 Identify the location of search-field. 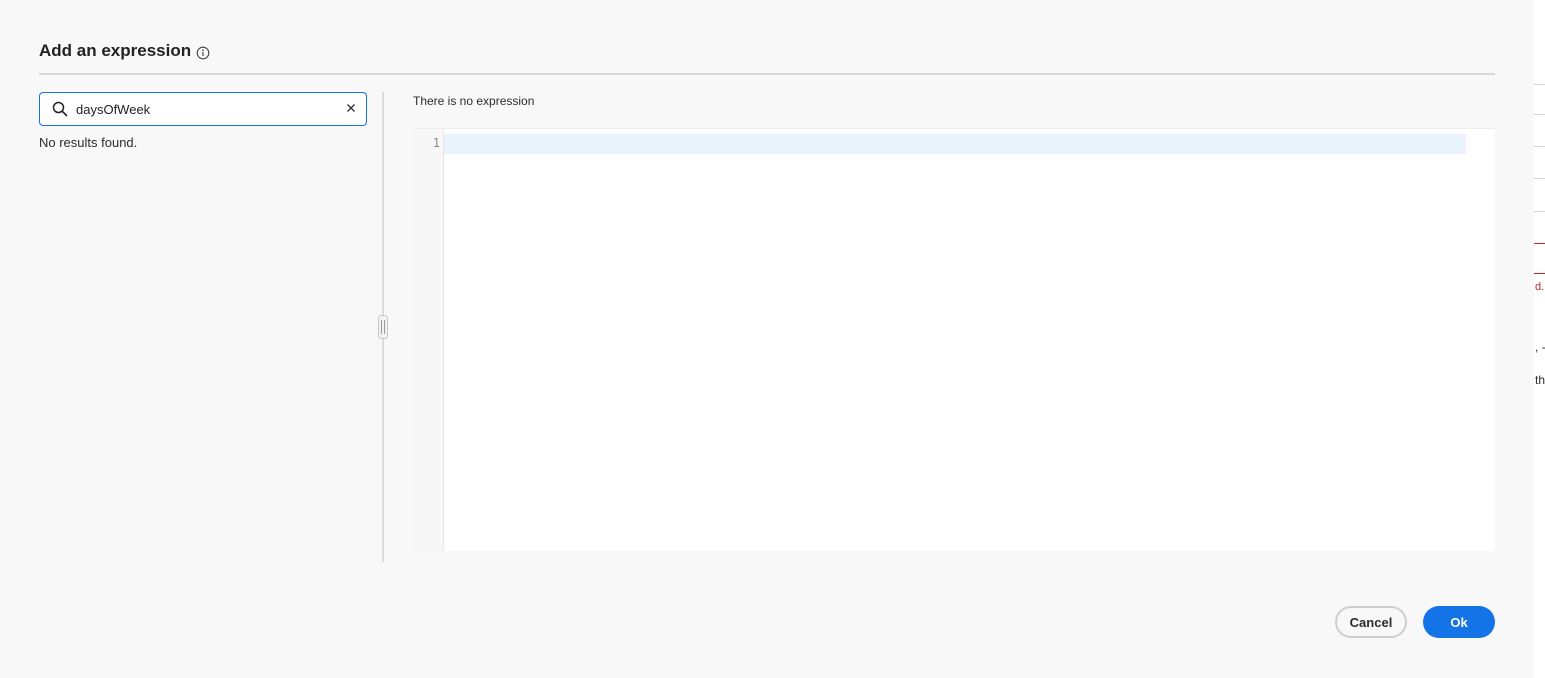
(203, 109).